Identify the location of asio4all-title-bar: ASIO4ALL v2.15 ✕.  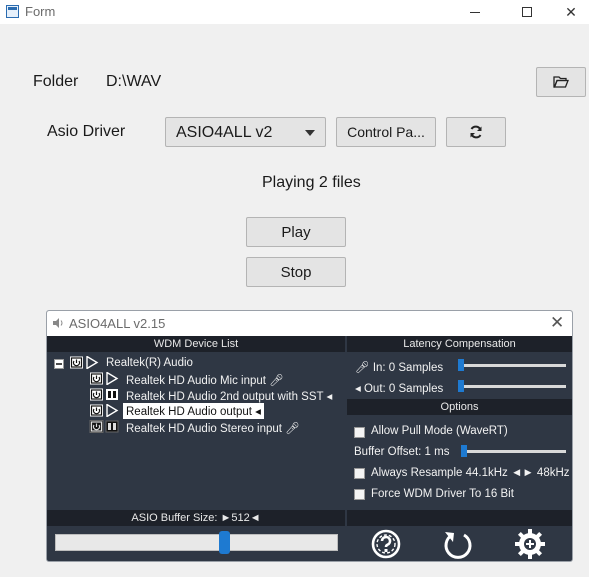
(309, 323).